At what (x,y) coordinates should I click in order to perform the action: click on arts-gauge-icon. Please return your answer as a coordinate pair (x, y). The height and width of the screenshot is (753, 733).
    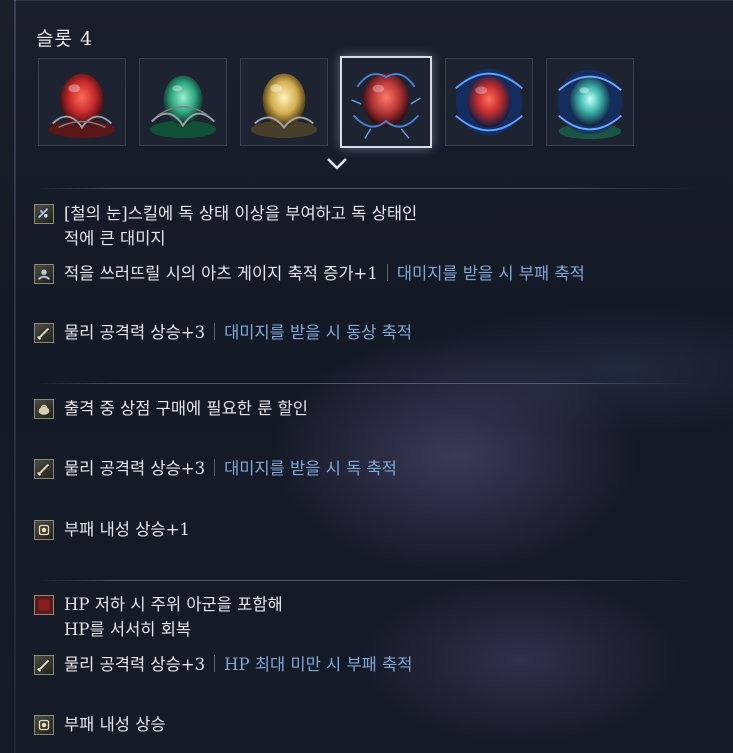
    Looking at the image, I should click on (44, 274).